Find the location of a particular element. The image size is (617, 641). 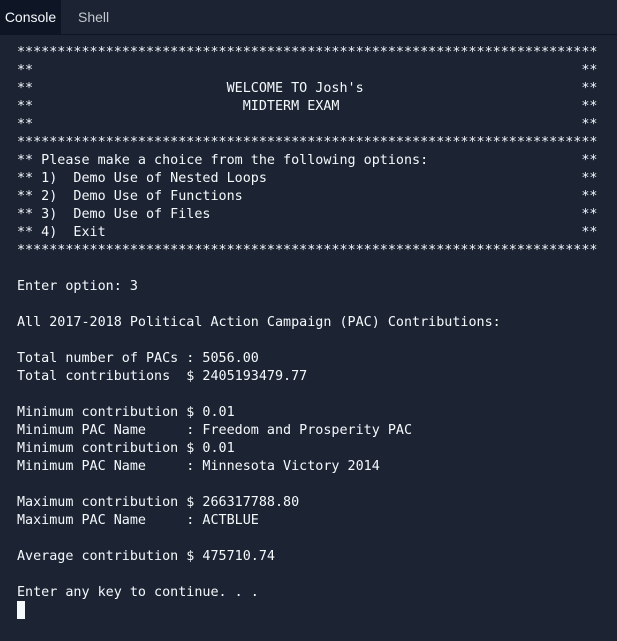

console-line: Total contributions $ 2405193479.77 is located at coordinates (162, 376).